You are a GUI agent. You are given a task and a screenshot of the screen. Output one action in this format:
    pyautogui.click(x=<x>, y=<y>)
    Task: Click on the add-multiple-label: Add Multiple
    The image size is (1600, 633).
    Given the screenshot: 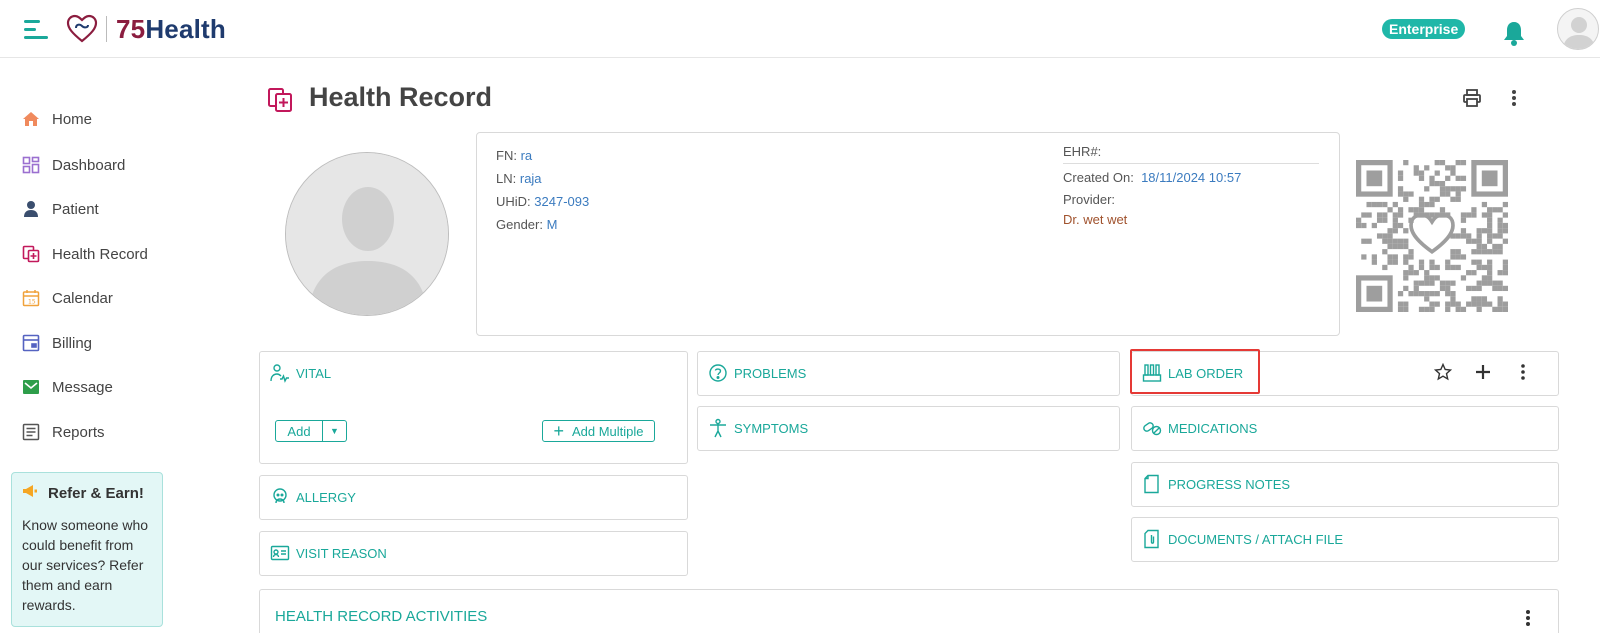 What is the action you would take?
    pyautogui.click(x=607, y=431)
    